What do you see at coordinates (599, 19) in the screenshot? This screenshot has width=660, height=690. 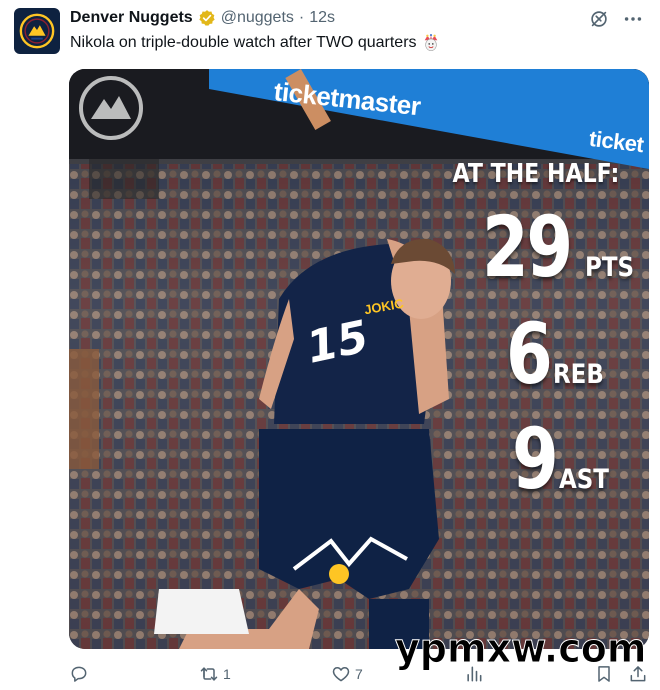 I see `grok-icon` at bounding box center [599, 19].